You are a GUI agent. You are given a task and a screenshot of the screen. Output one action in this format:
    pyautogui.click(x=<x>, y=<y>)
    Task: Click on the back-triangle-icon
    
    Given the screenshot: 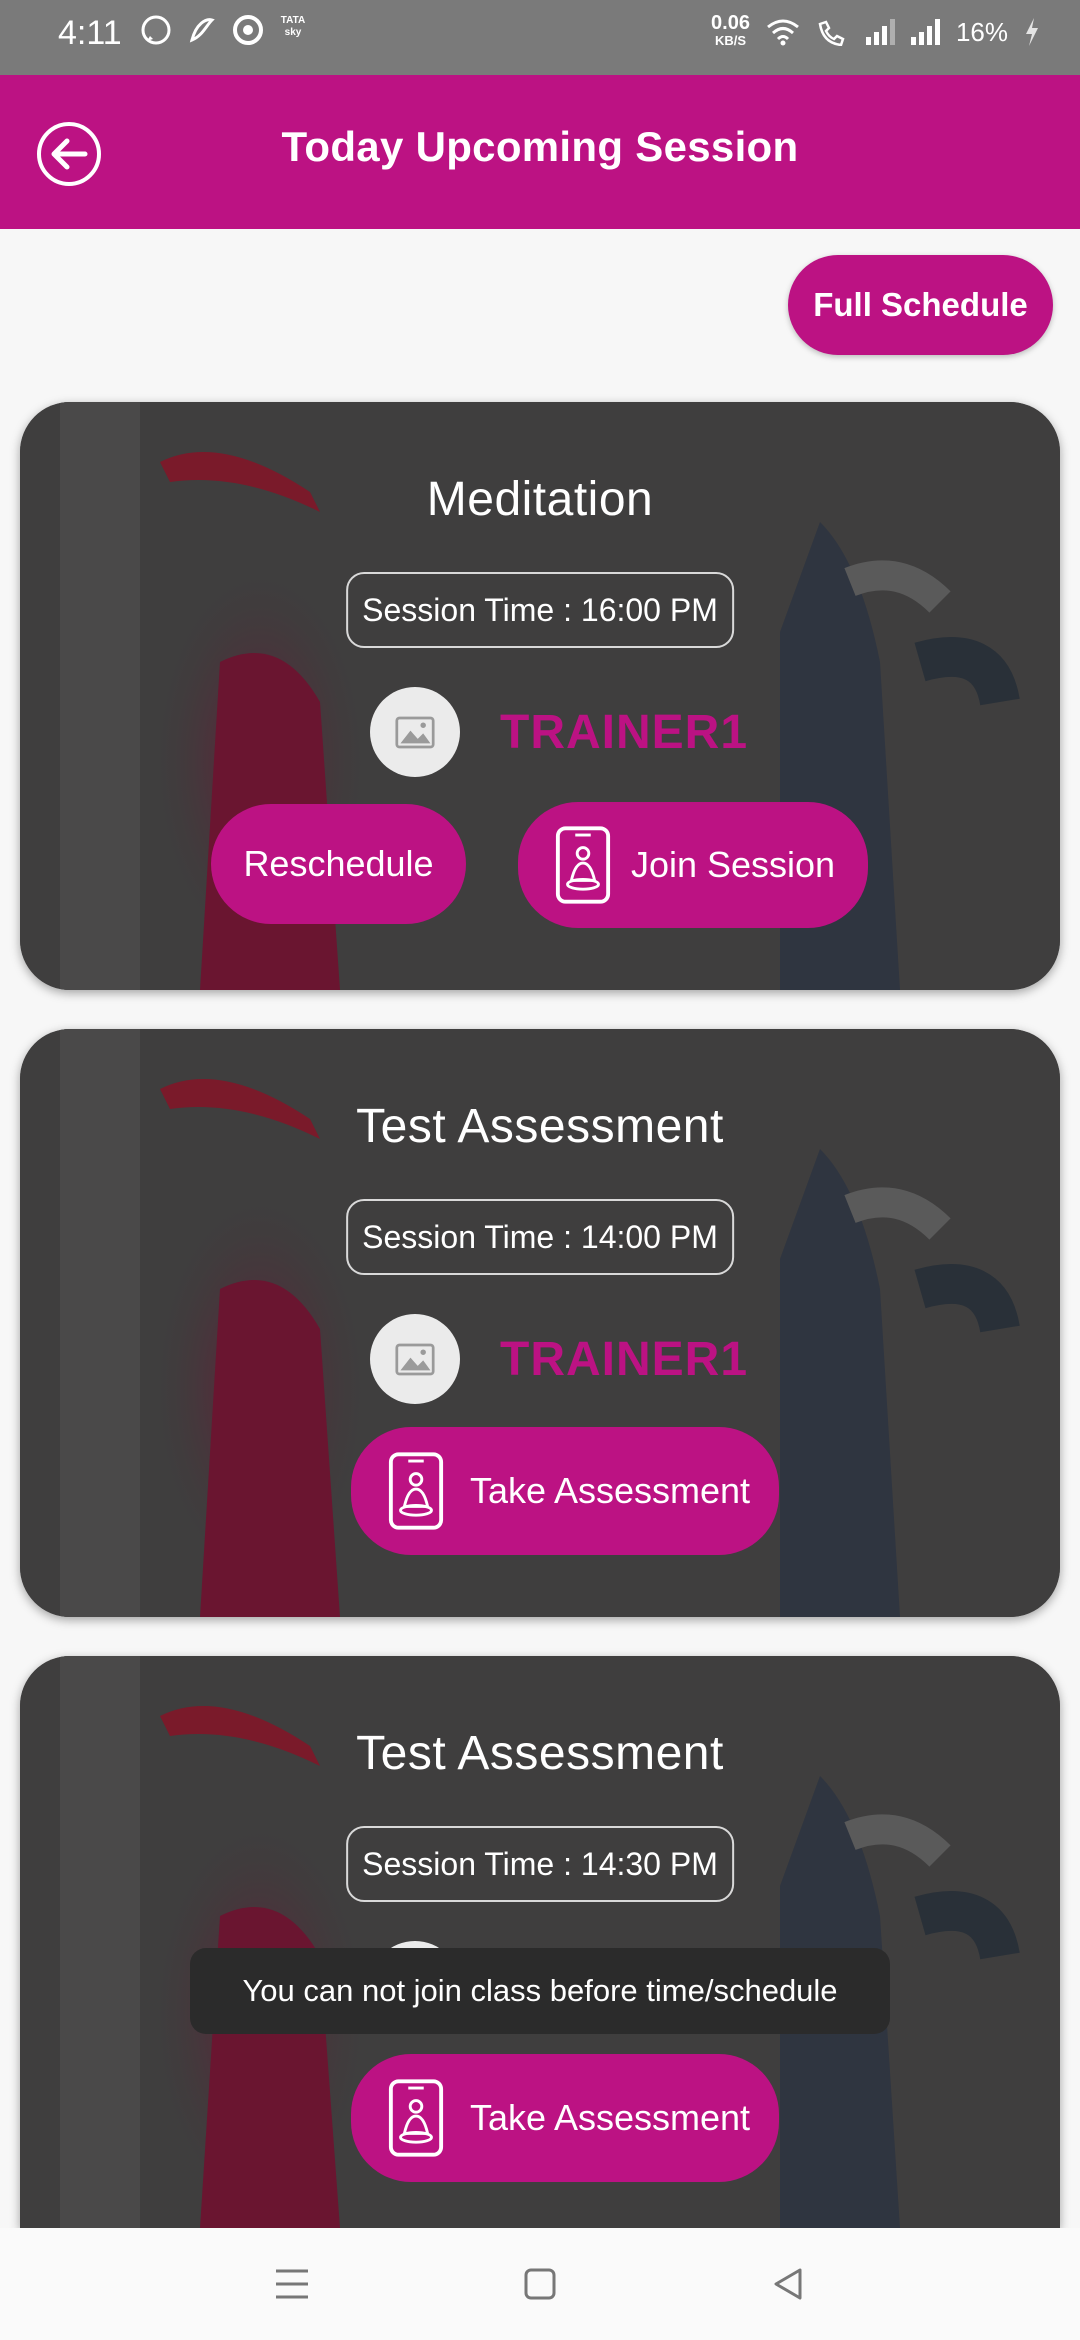 What is the action you would take?
    pyautogui.click(x=788, y=2284)
    